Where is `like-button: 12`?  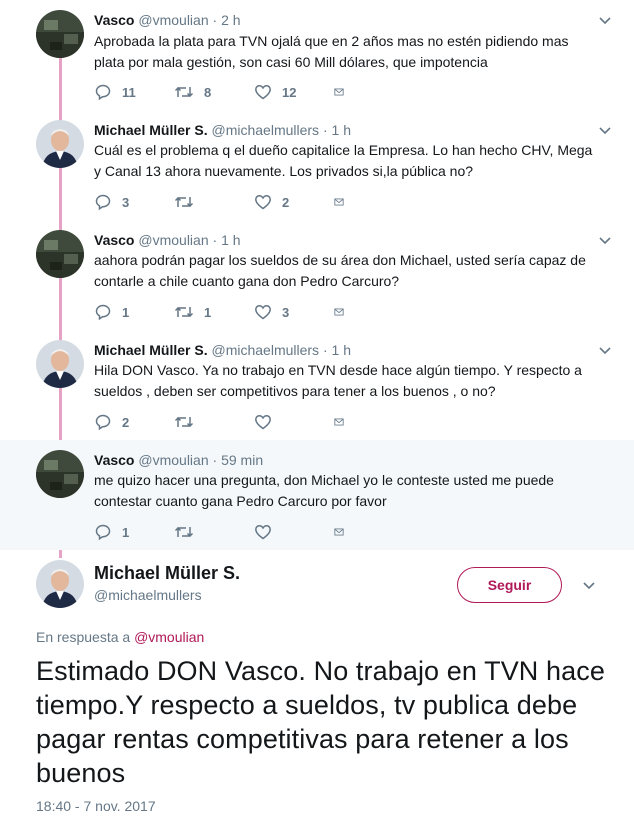
like-button: 12 is located at coordinates (294, 92).